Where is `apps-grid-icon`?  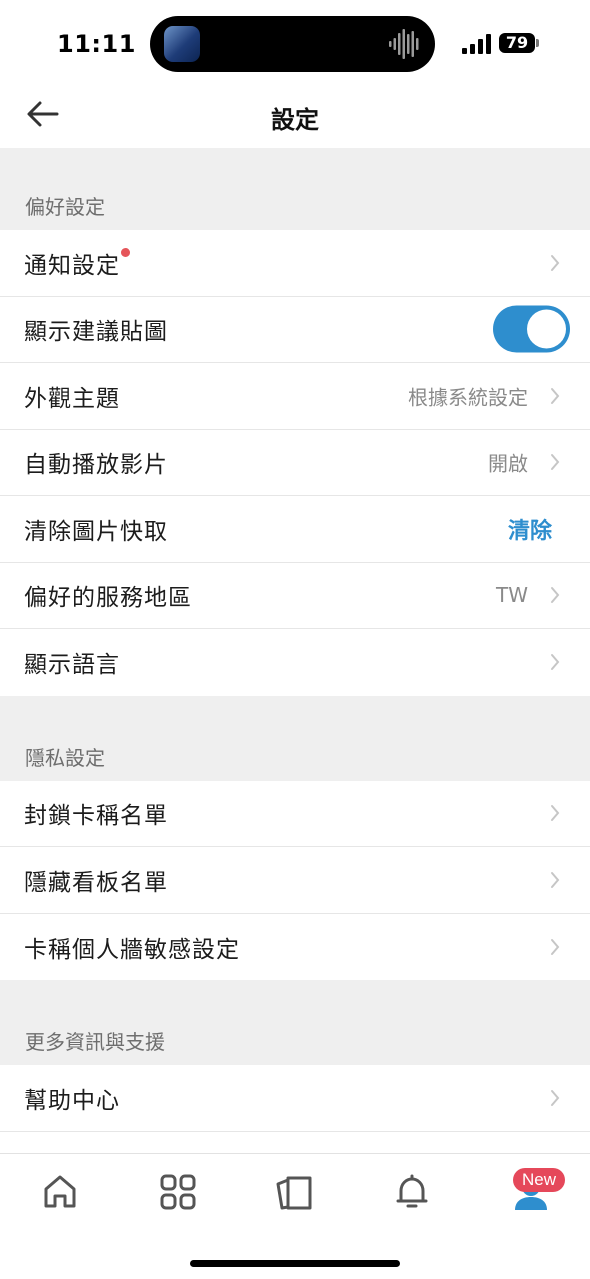
apps-grid-icon is located at coordinates (178, 1192).